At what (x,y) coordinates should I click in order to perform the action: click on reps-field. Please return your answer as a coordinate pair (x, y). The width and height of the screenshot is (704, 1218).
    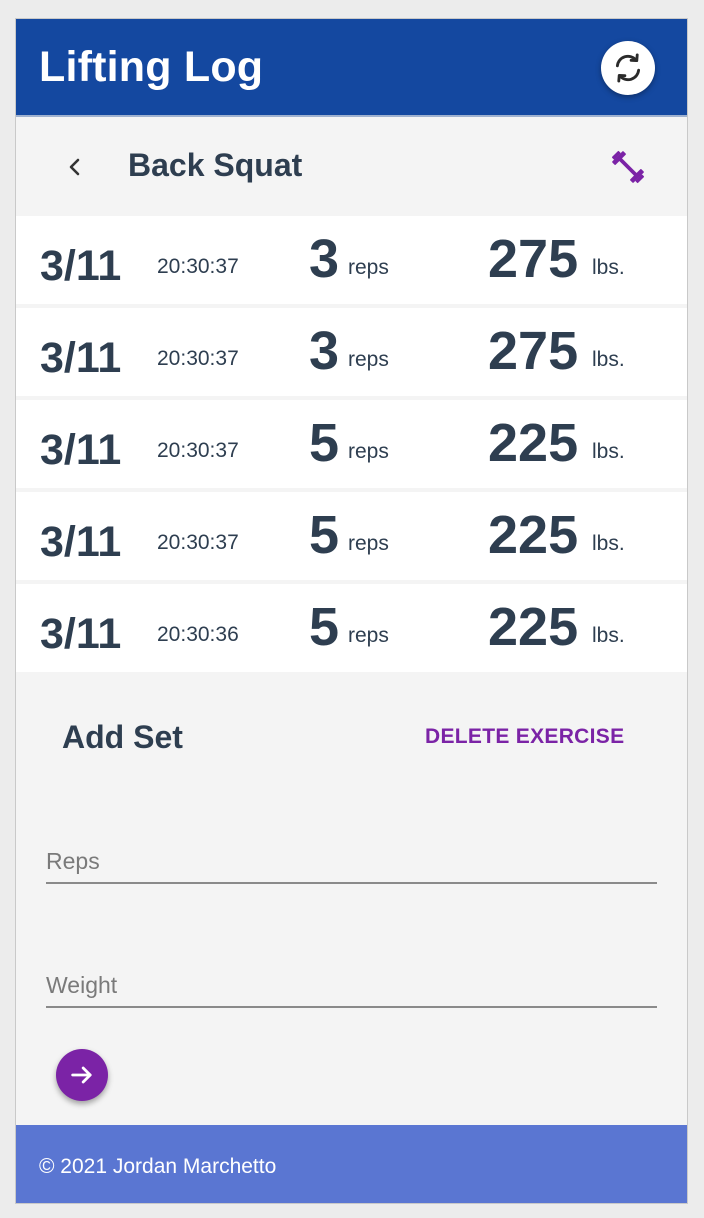
    Looking at the image, I should click on (351, 862).